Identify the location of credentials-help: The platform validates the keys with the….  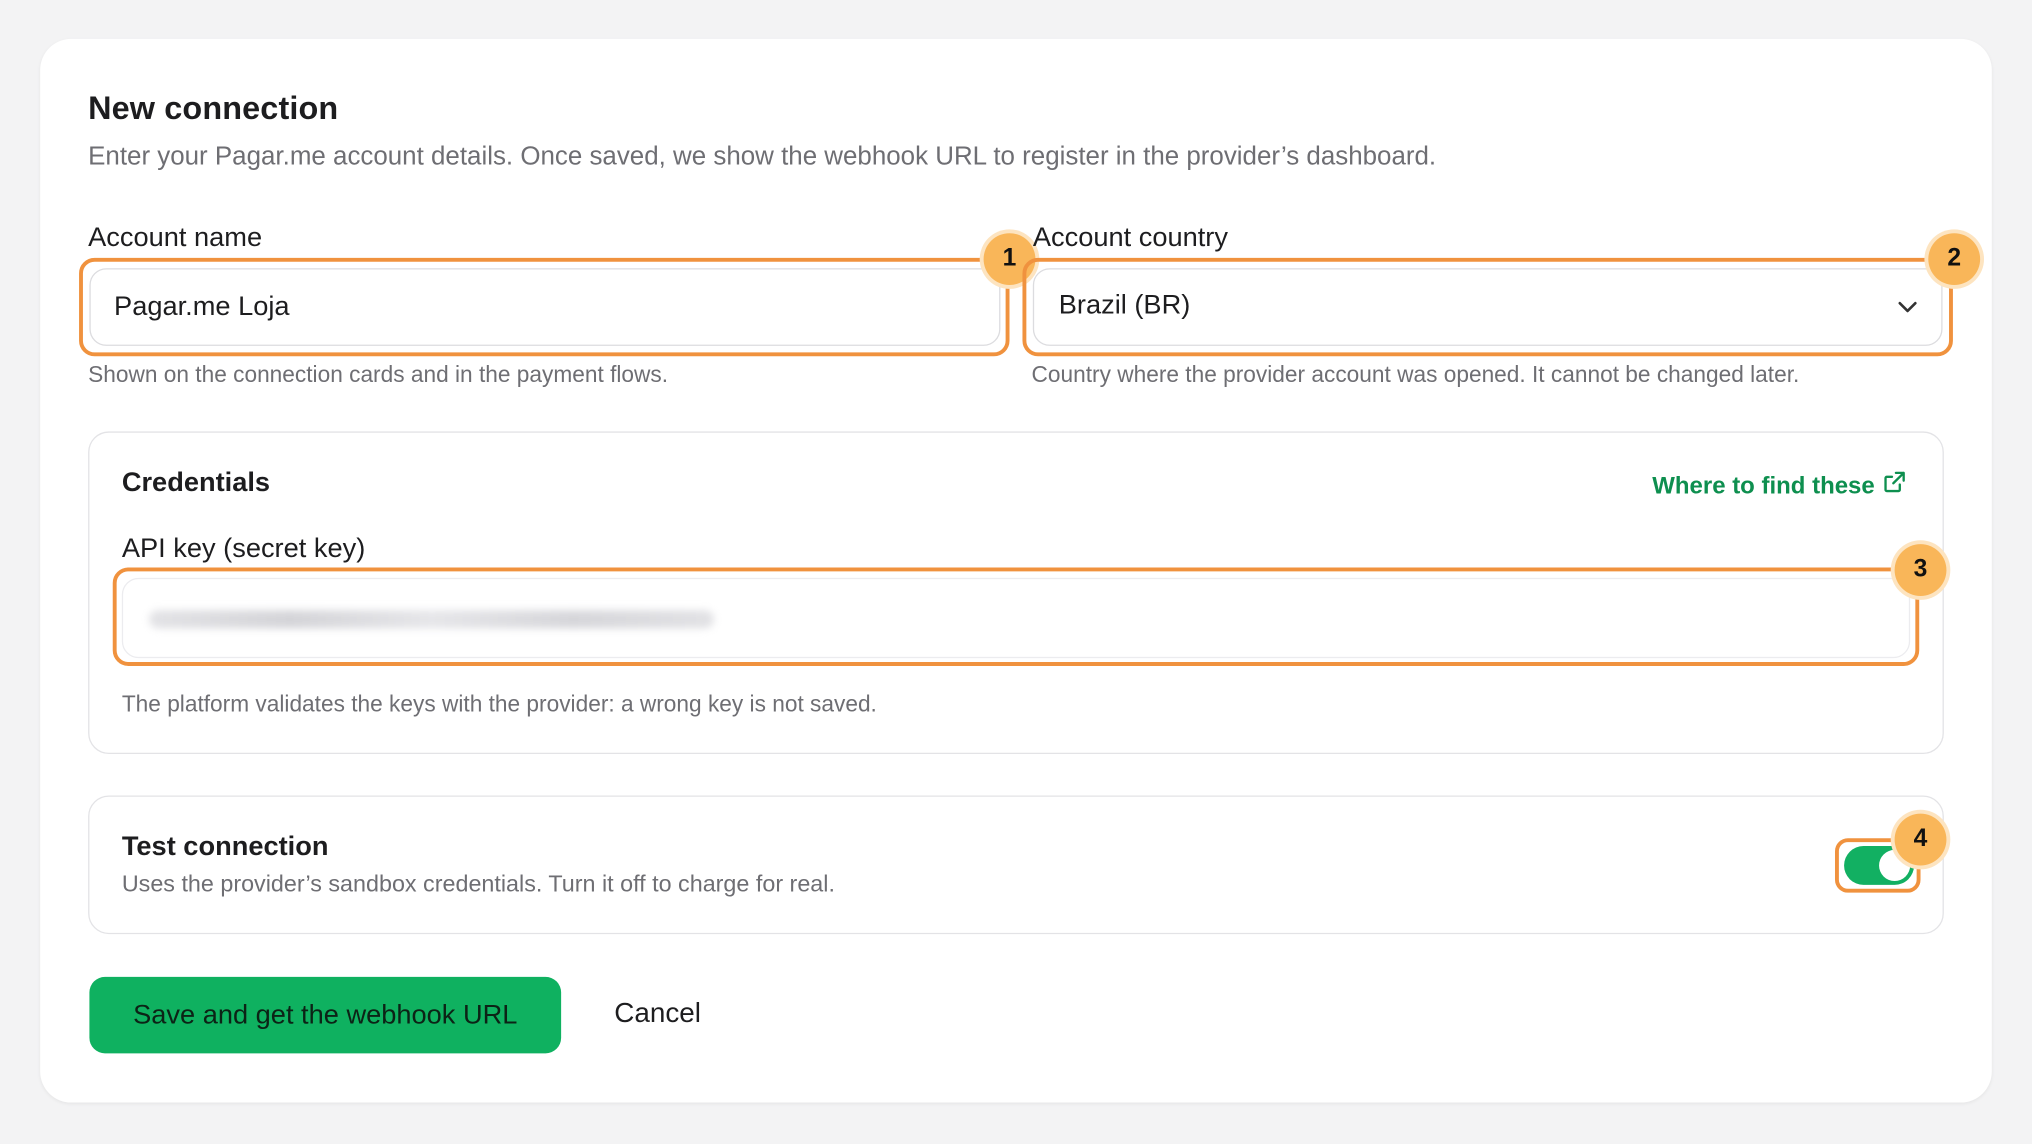
(499, 703).